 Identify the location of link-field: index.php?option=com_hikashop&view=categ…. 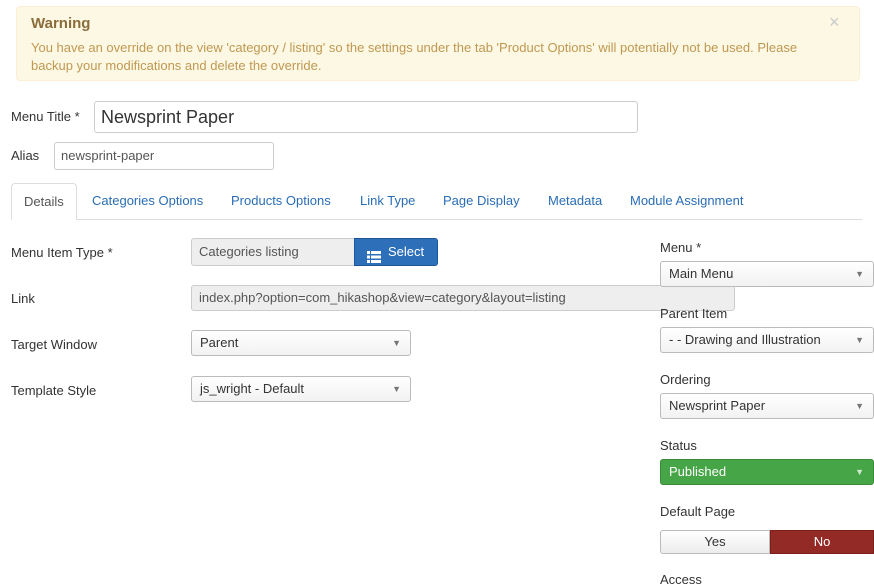
(463, 298).